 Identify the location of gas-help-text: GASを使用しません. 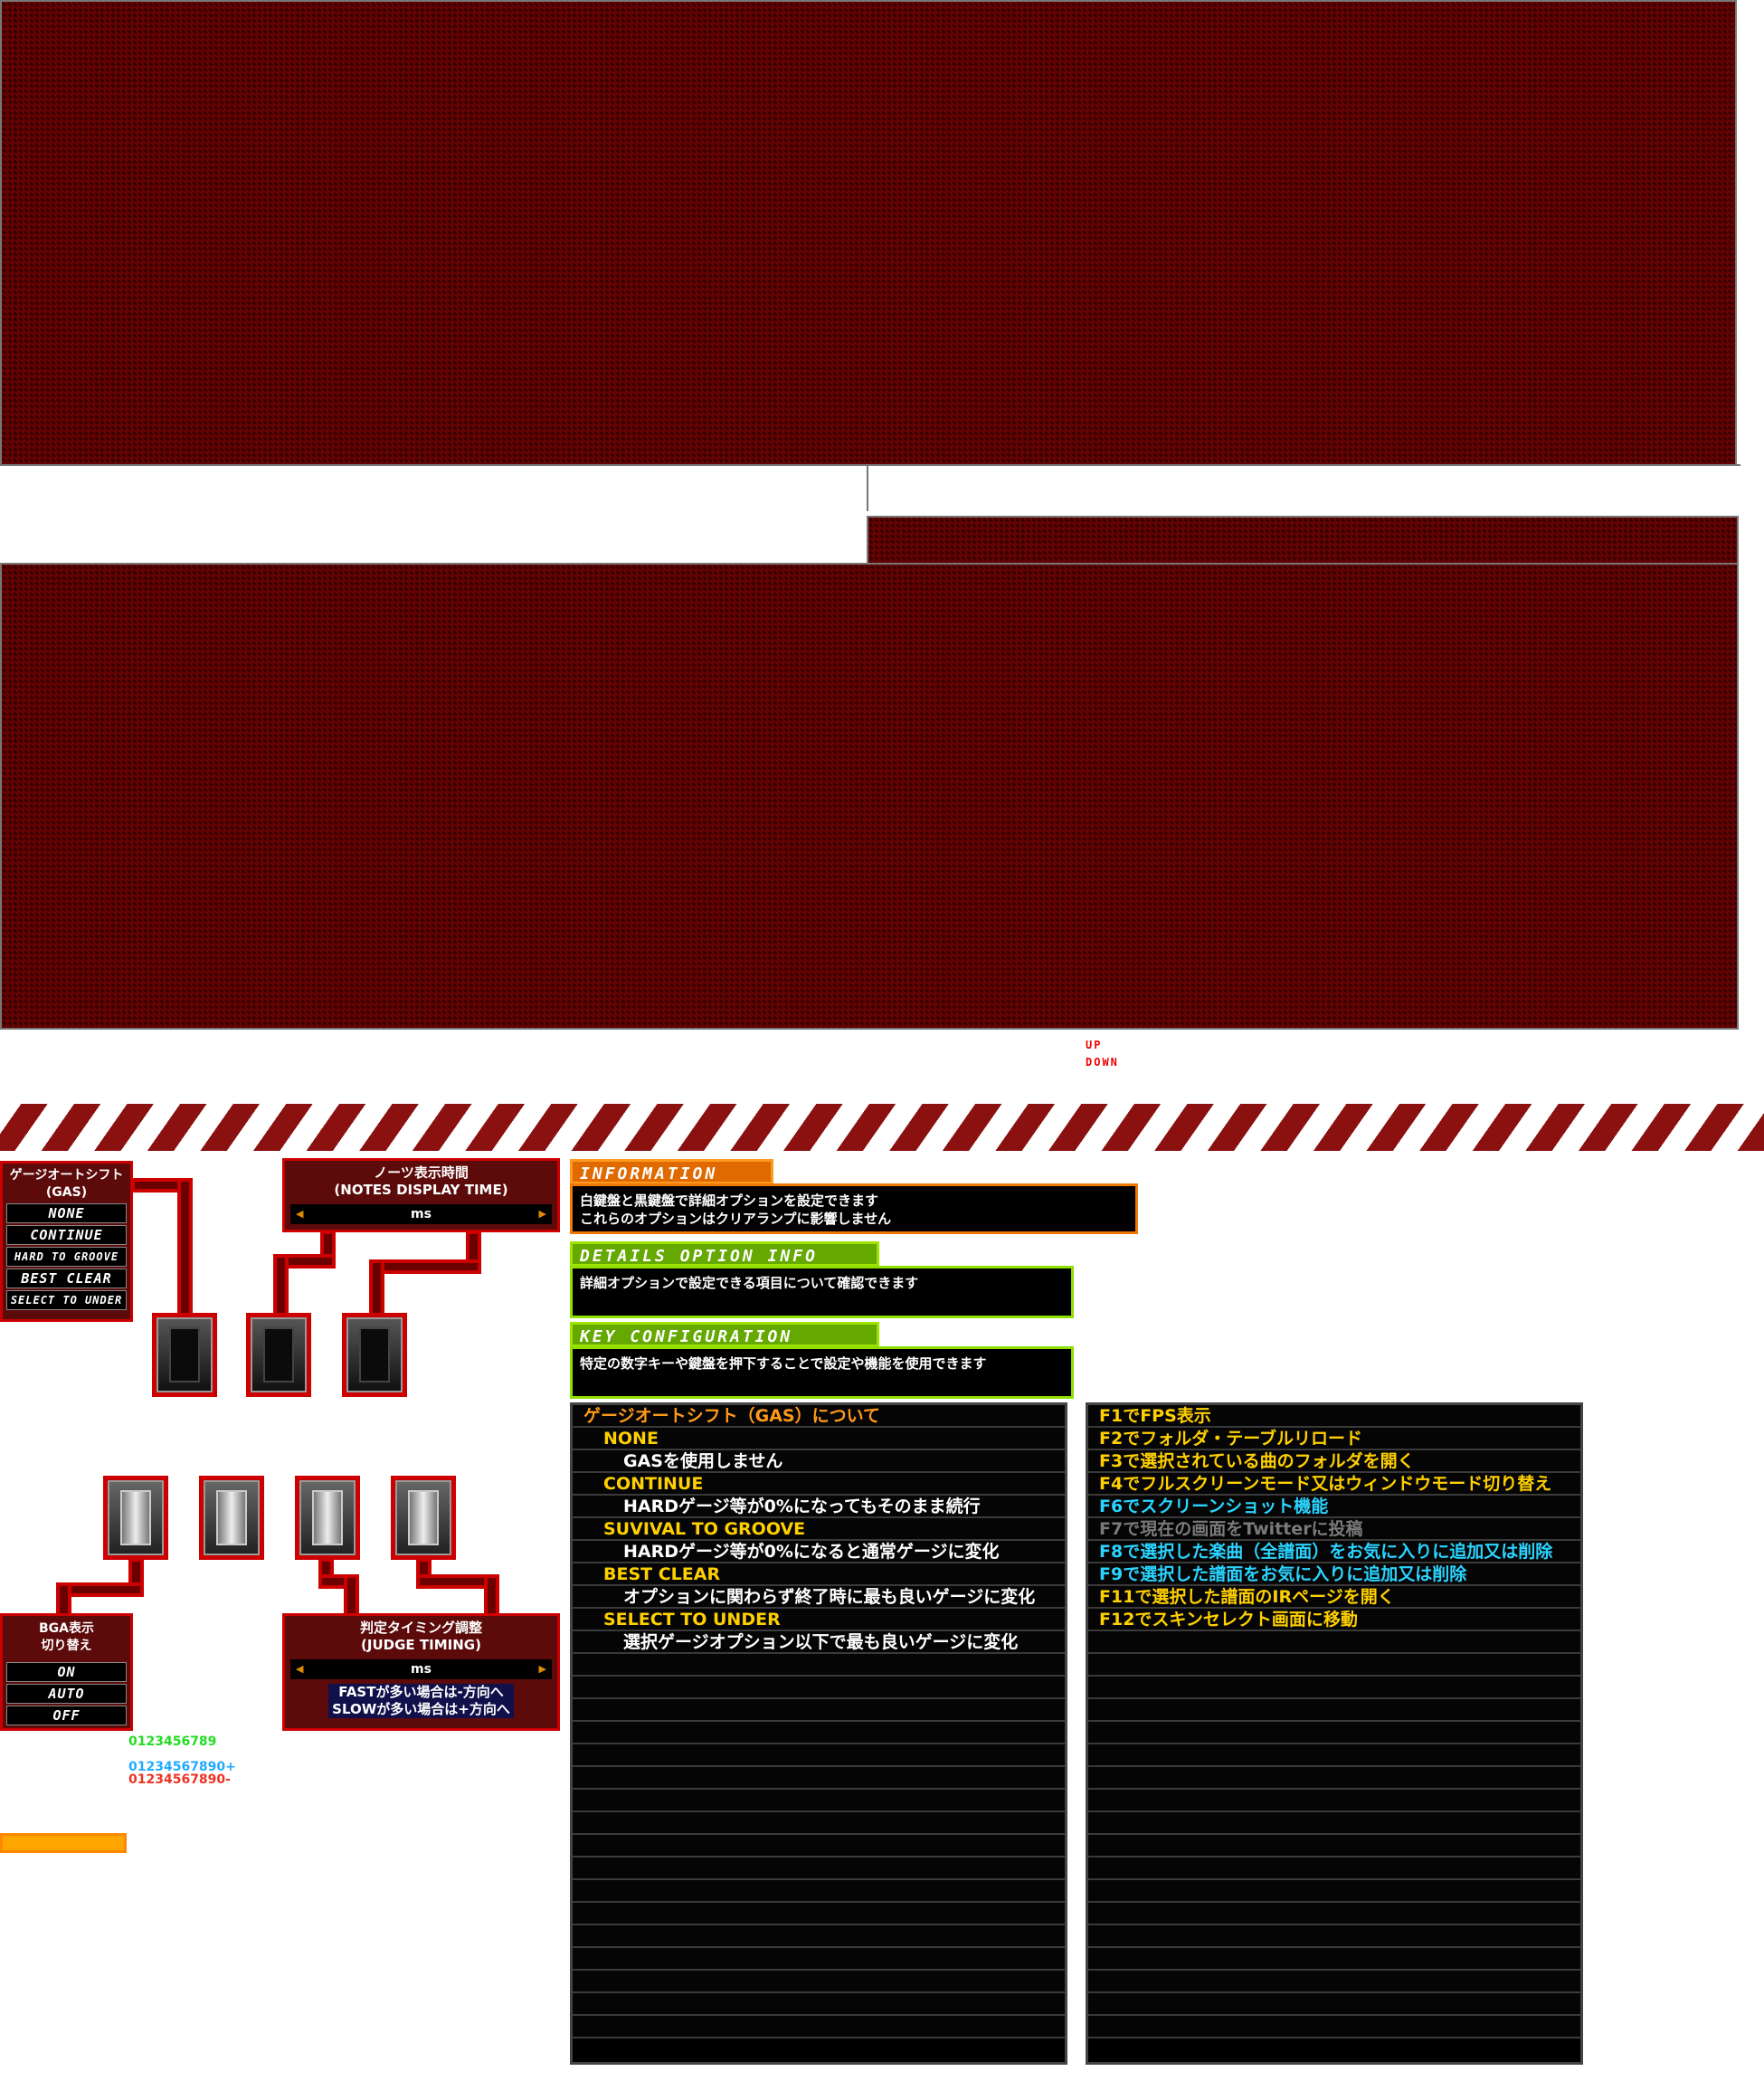
(703, 1461).